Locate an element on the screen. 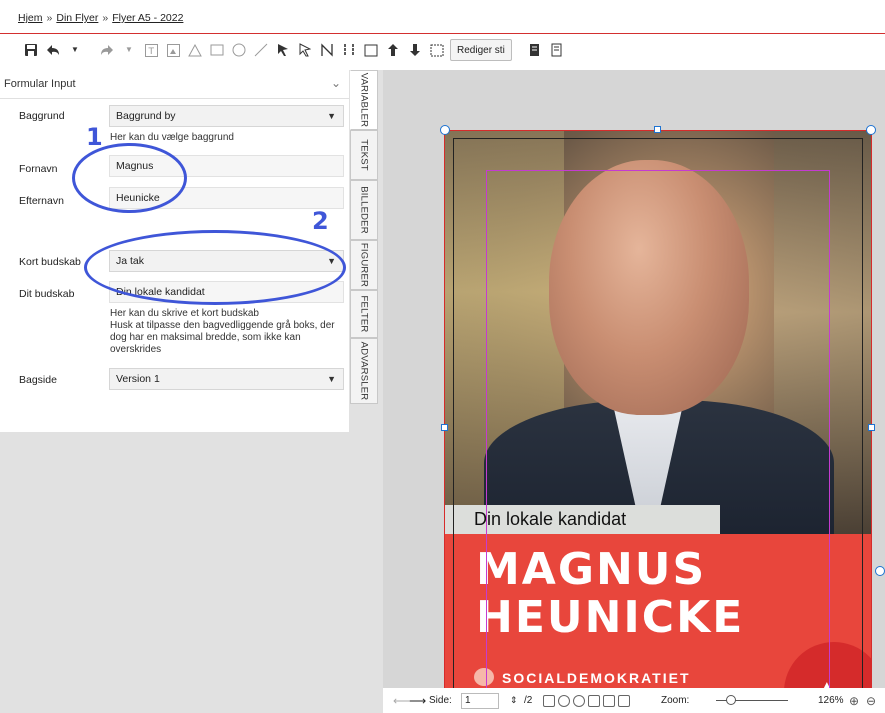  tab-advarsler: ADVARSLER is located at coordinates (364, 371).